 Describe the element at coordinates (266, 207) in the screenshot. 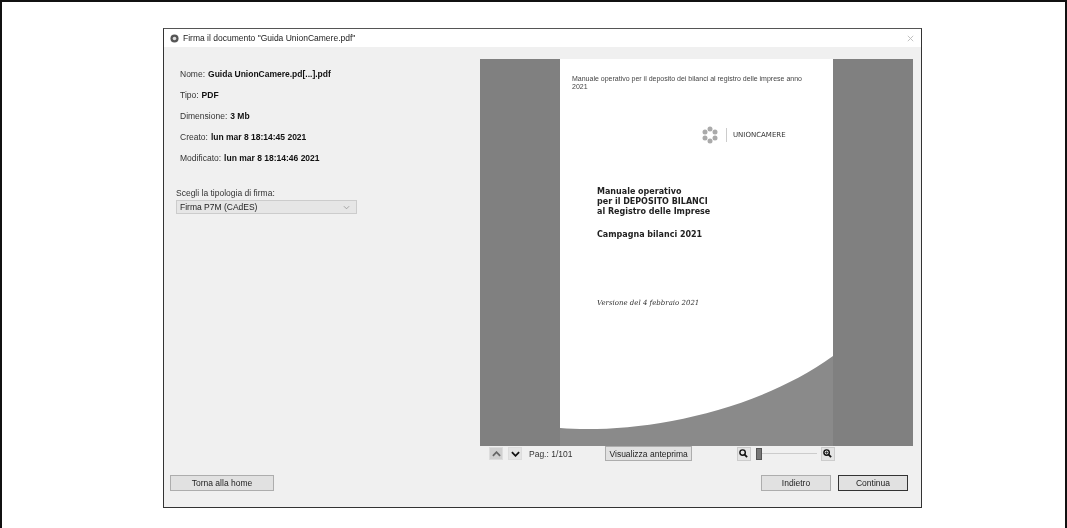

I see `signature-type-dropdown: Firma P7M (CAdES)` at that location.